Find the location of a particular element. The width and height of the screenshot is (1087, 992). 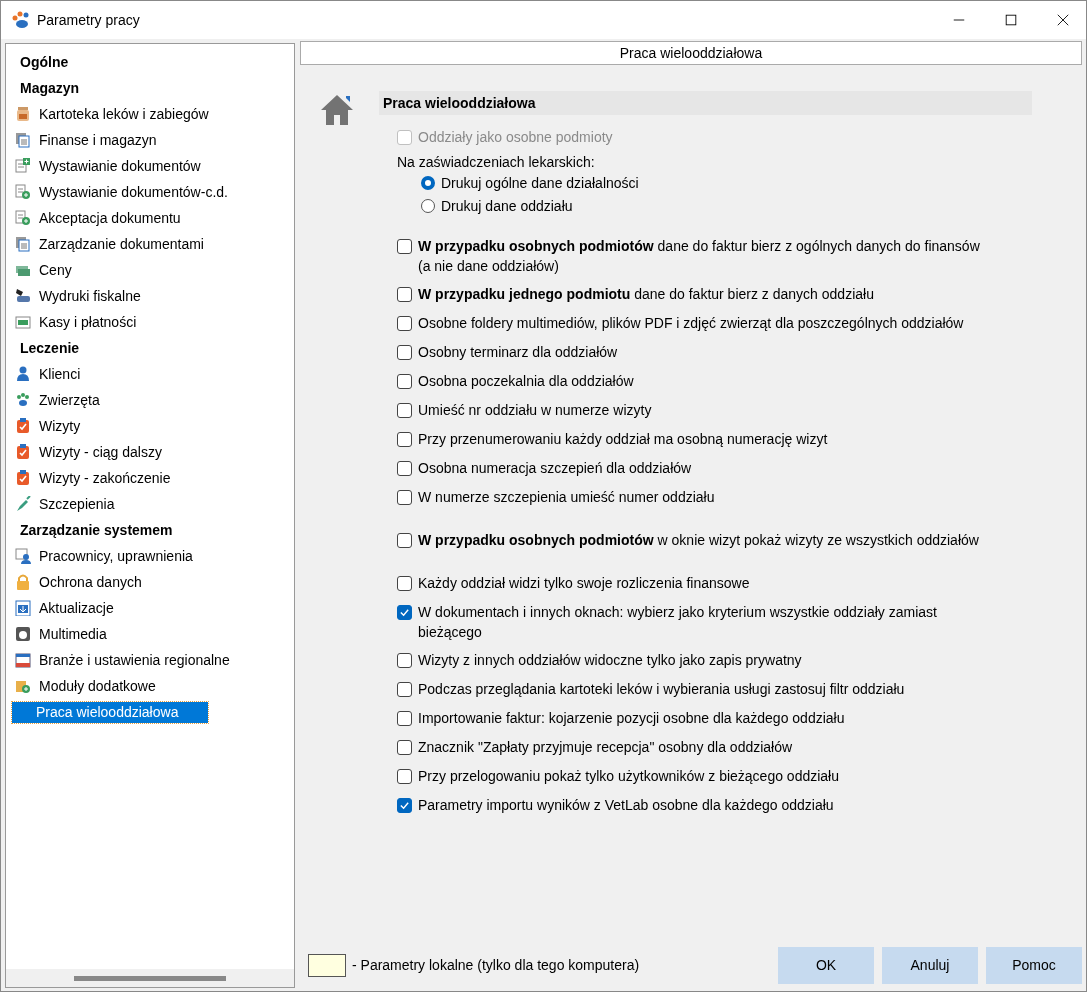

option-label: W dokumentach i innych oknach: wybierz jako kryterium wszystkie oddziały zamiast bieżącego is located at coordinates (678, 622).